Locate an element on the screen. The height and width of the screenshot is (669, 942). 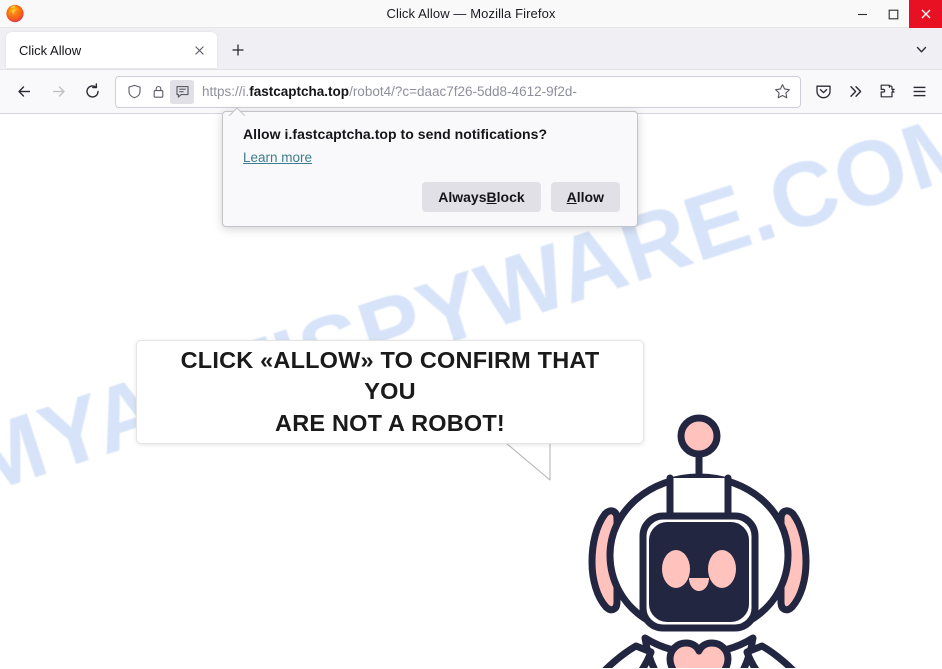
bookmark-star-icon is located at coordinates (782, 92).